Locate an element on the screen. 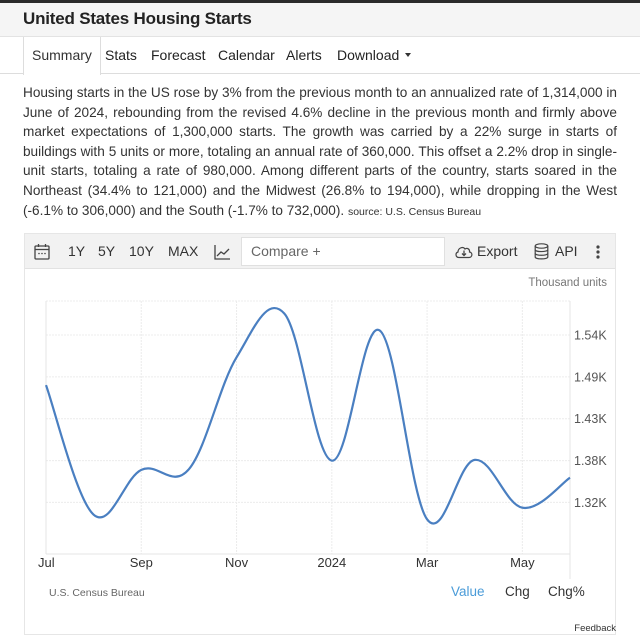 Image resolution: width=640 pixels, height=640 pixels. feedback-link: Feedback is located at coordinates (595, 628).